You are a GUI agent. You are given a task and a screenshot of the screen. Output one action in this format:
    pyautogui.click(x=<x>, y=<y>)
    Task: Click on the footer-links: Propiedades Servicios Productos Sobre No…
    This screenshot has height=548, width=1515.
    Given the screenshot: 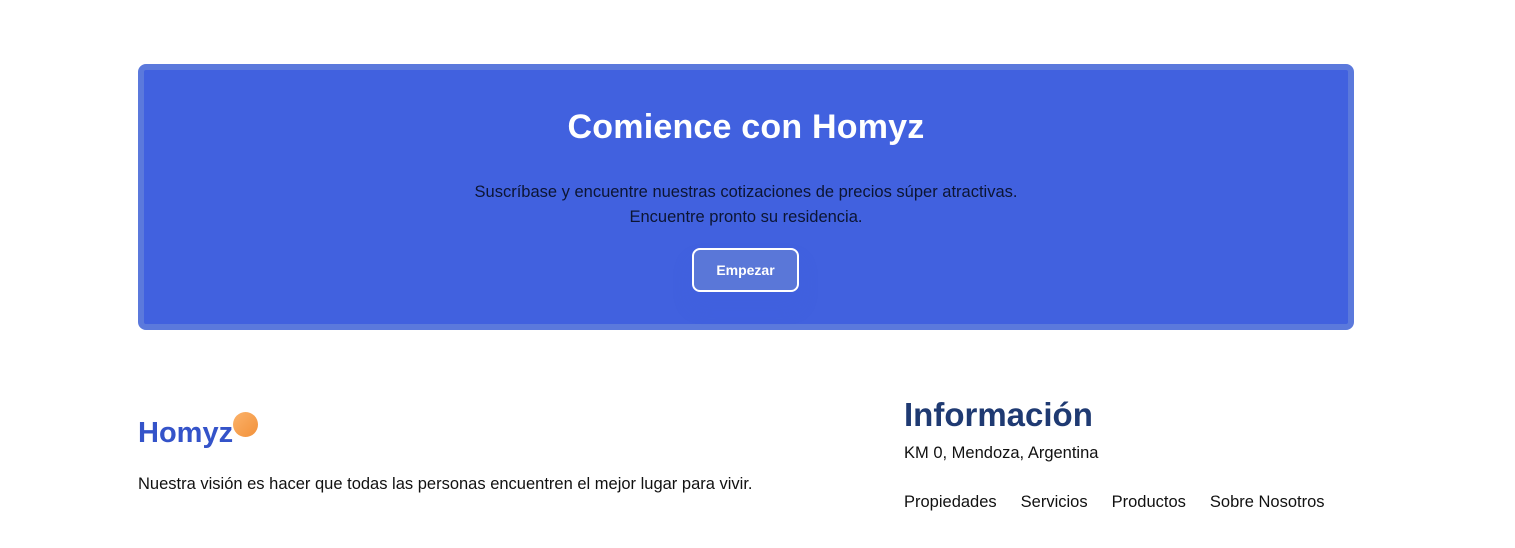 What is the action you would take?
    pyautogui.click(x=1114, y=502)
    